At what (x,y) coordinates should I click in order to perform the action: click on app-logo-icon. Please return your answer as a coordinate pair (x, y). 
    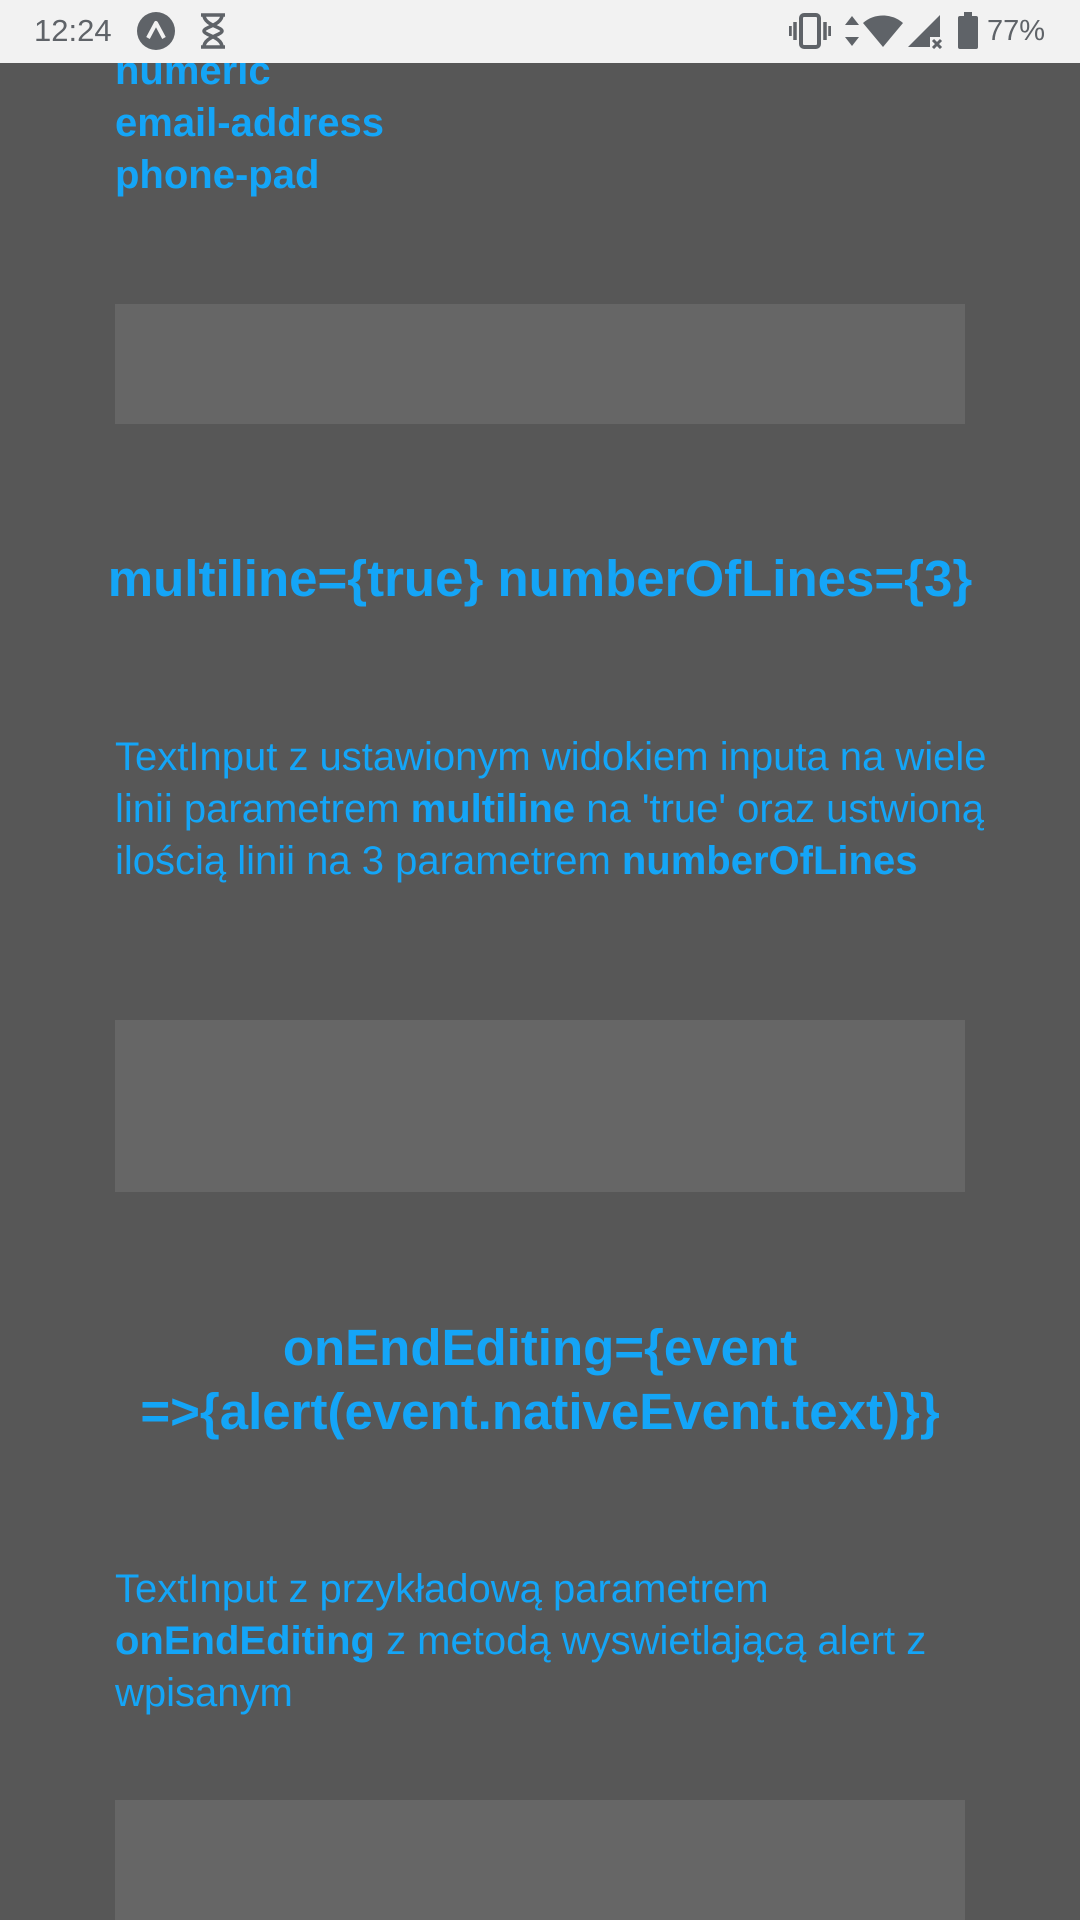
    Looking at the image, I should click on (156, 31).